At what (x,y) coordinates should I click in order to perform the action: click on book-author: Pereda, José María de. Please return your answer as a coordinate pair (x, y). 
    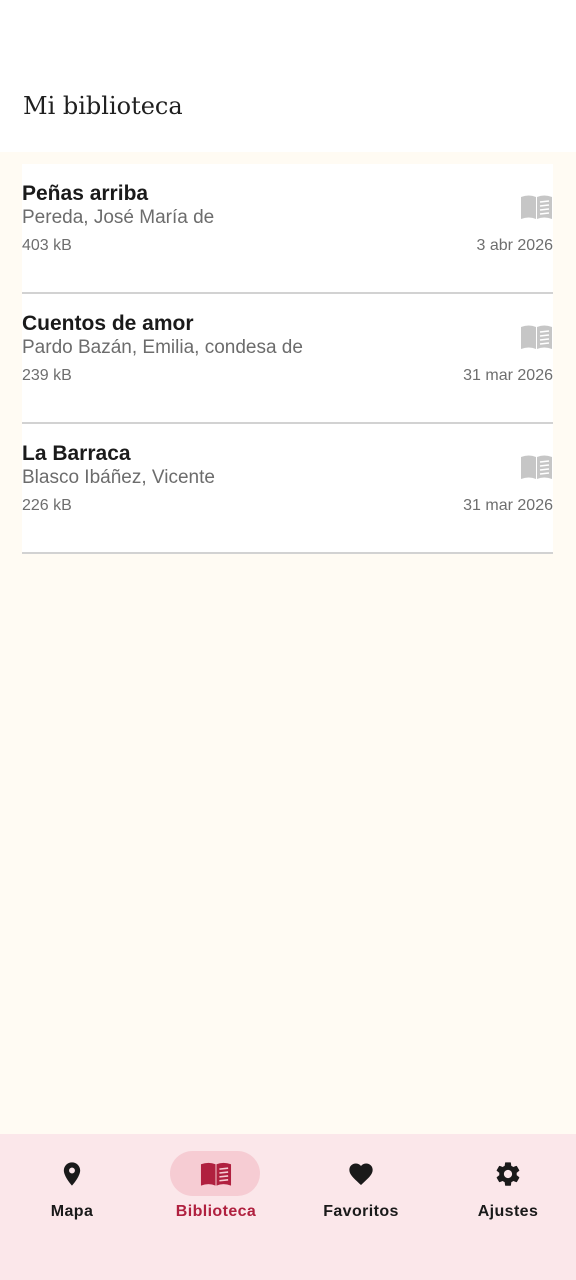
    Looking at the image, I should click on (118, 217).